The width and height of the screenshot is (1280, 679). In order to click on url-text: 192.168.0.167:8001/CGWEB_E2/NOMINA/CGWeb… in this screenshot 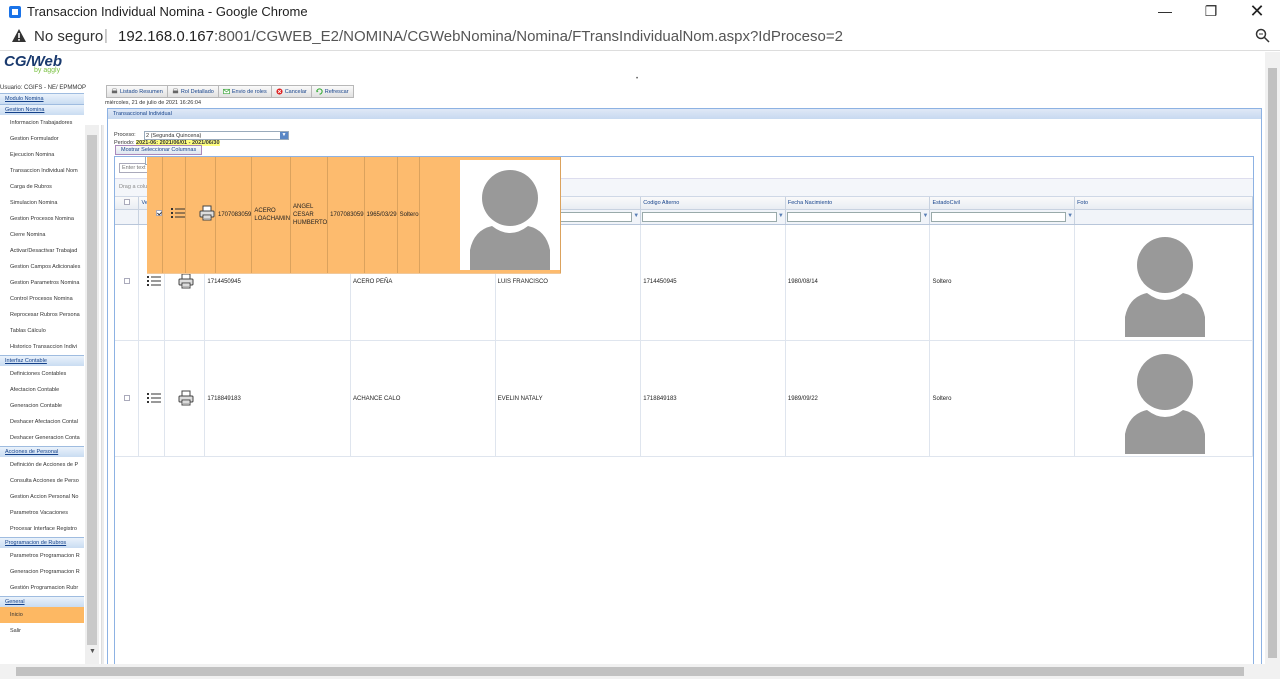, I will do `click(480, 36)`.